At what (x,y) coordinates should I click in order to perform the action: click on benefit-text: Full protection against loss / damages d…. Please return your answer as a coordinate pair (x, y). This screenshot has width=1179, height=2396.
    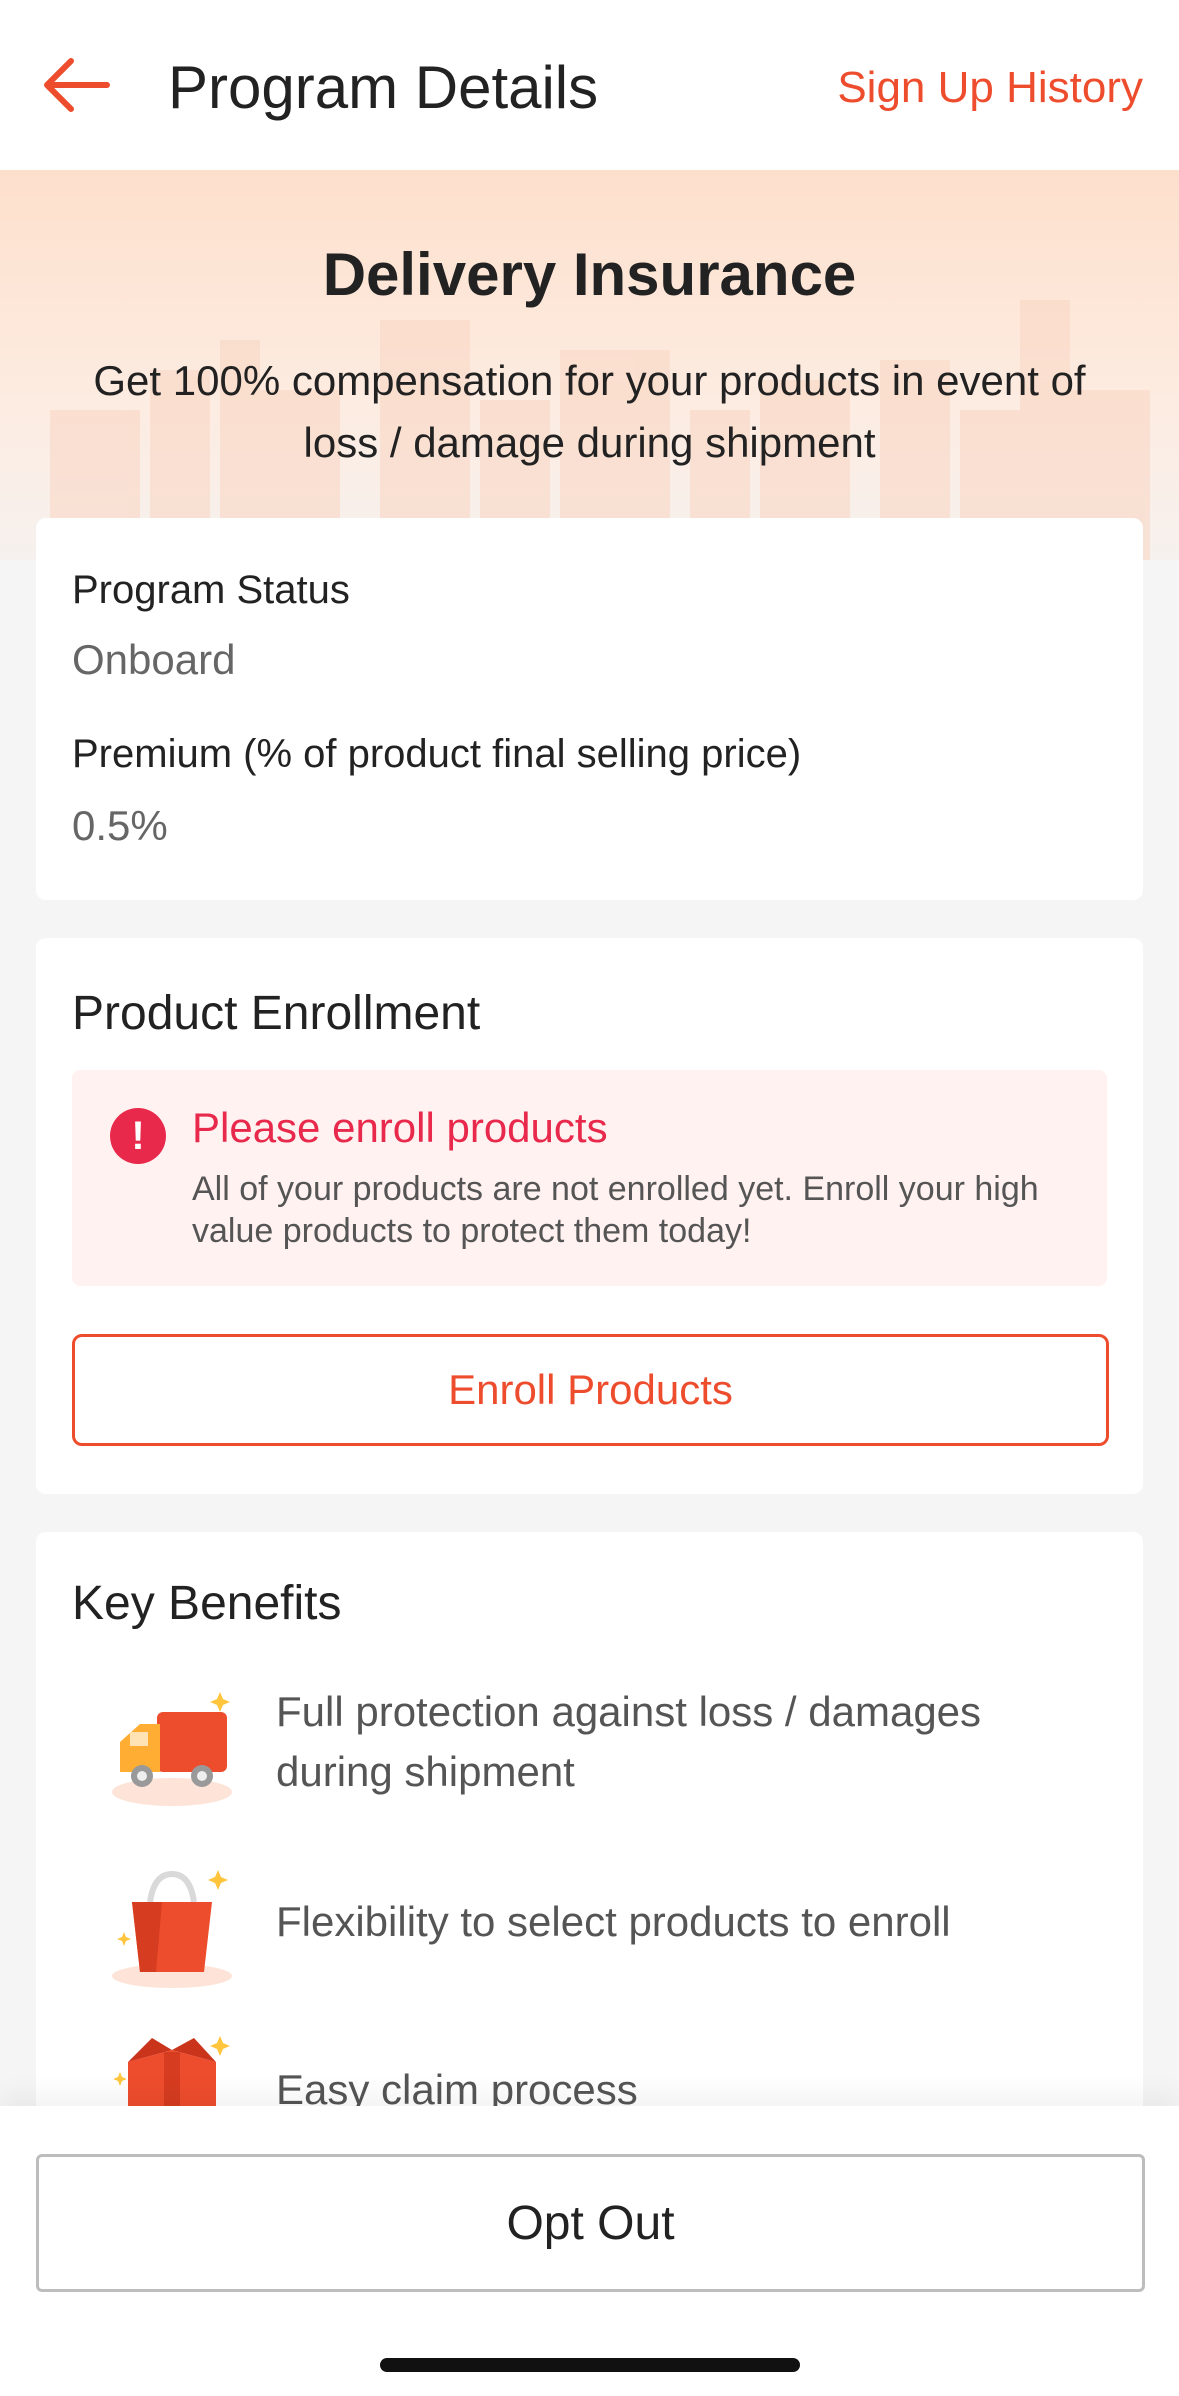
    Looking at the image, I should click on (629, 1741).